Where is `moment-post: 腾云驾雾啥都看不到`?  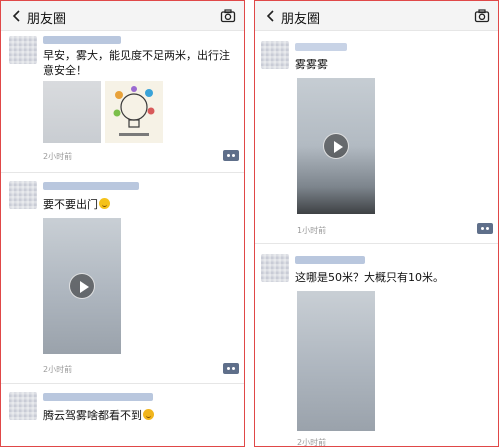 moment-post: 腾云驾雾啥都看不到 is located at coordinates (122, 417).